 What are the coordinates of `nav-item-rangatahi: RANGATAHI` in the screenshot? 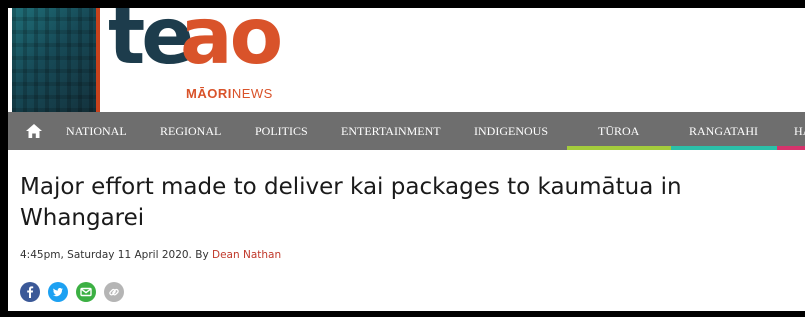 It's located at (723, 131).